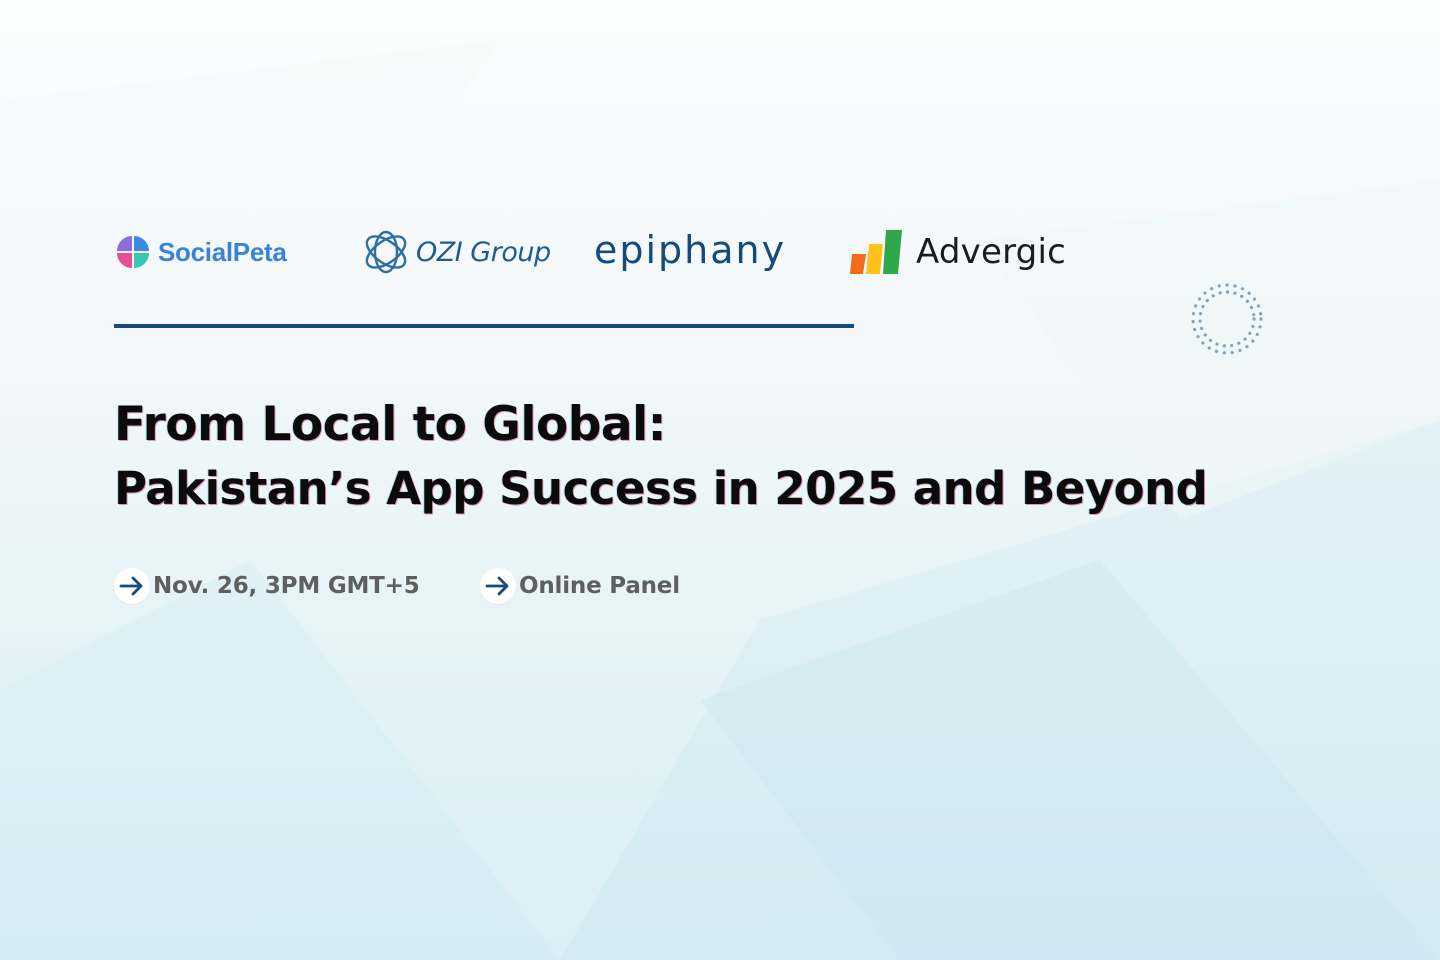 This screenshot has width=1440, height=960. What do you see at coordinates (386, 252) in the screenshot?
I see `ozi-group-icon` at bounding box center [386, 252].